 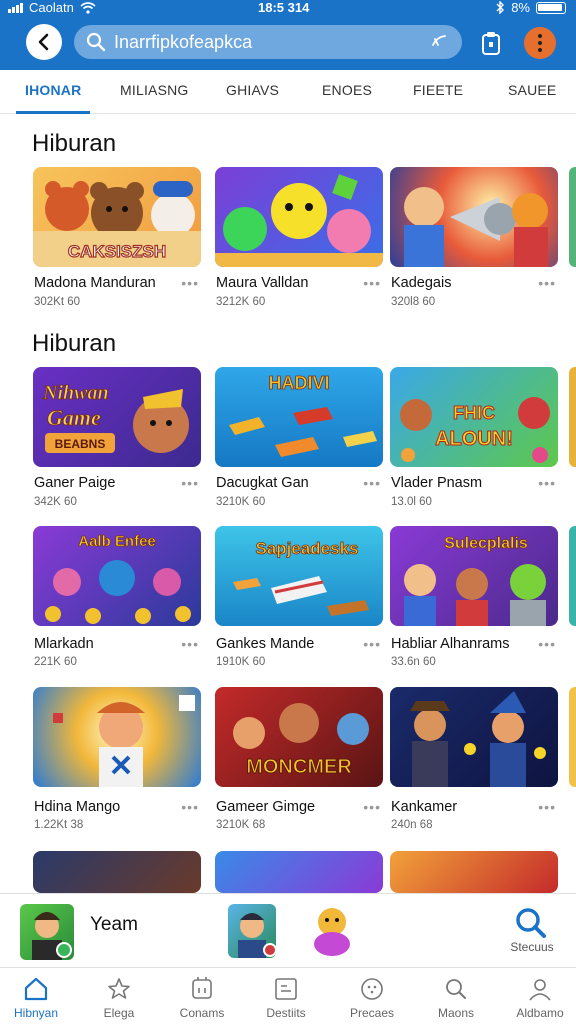 I want to click on nav-item-search: Maons, so click(x=456, y=998).